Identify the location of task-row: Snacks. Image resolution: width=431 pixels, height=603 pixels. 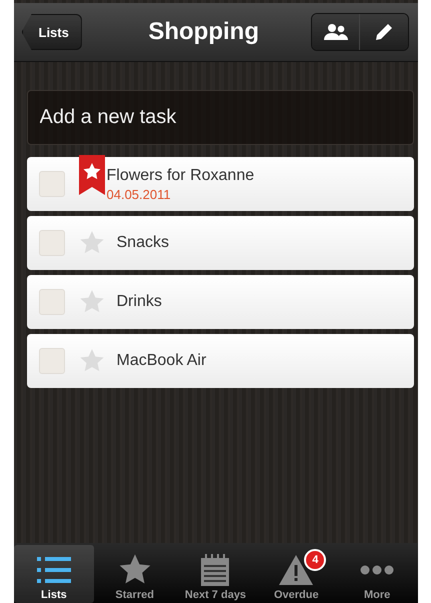
(220, 243).